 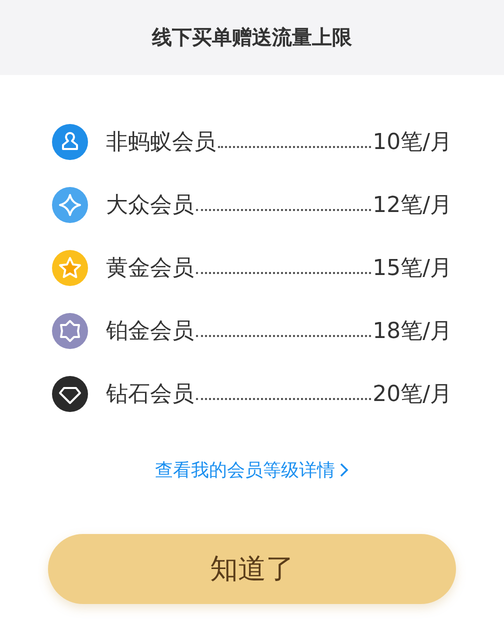 I want to click on tier-limit: 20笔/月, so click(x=412, y=395).